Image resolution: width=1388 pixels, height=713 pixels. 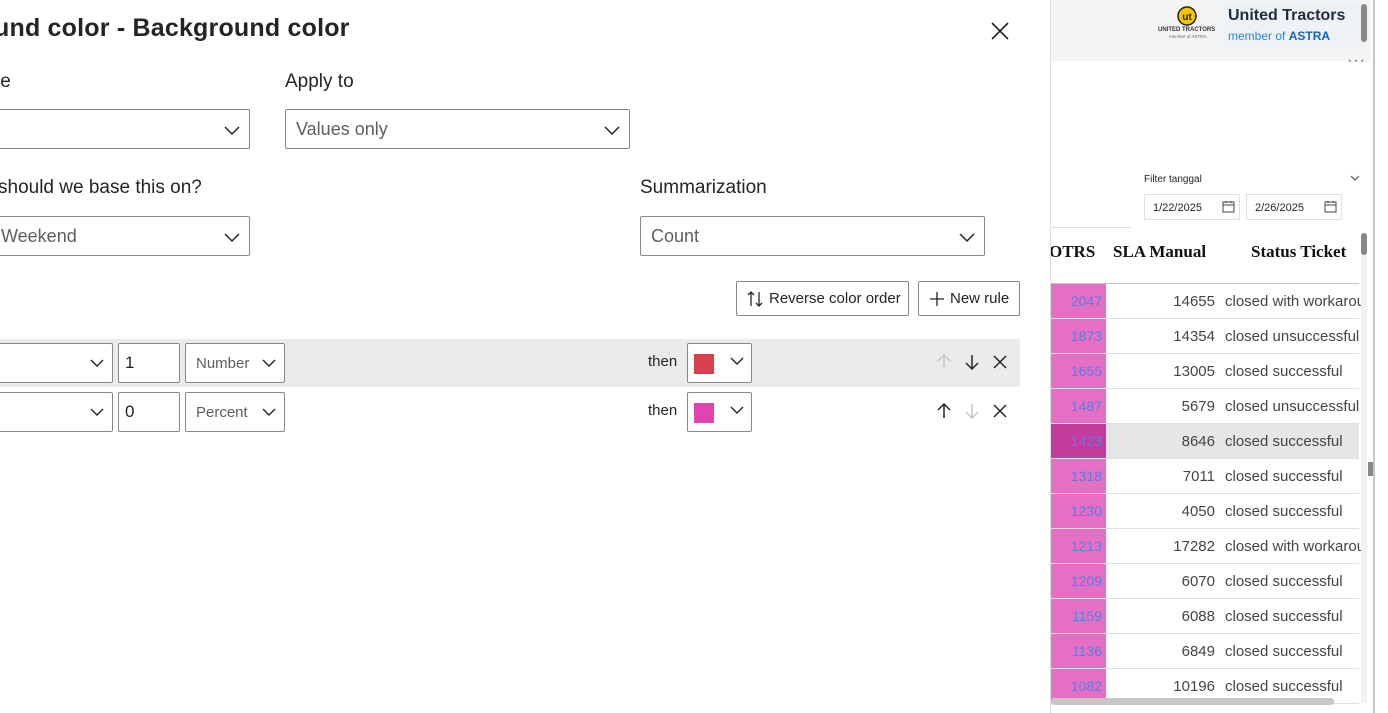 I want to click on table-scrollbar-track, so click(x=1364, y=468).